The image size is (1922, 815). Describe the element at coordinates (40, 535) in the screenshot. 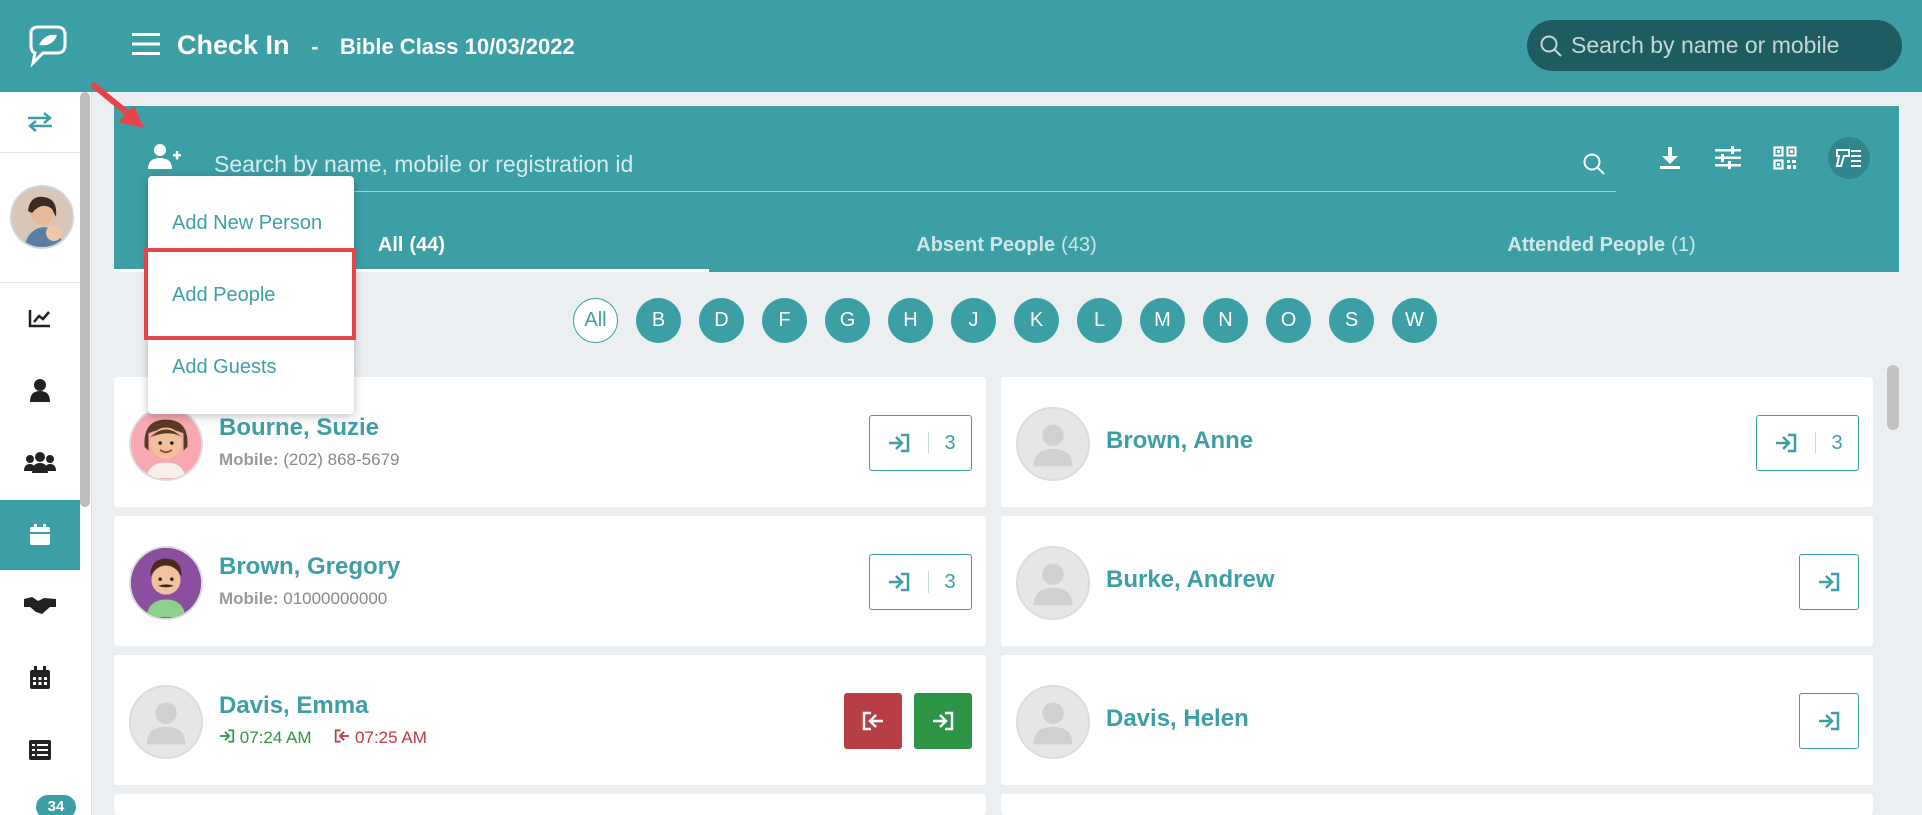

I see `calendar-icon` at that location.